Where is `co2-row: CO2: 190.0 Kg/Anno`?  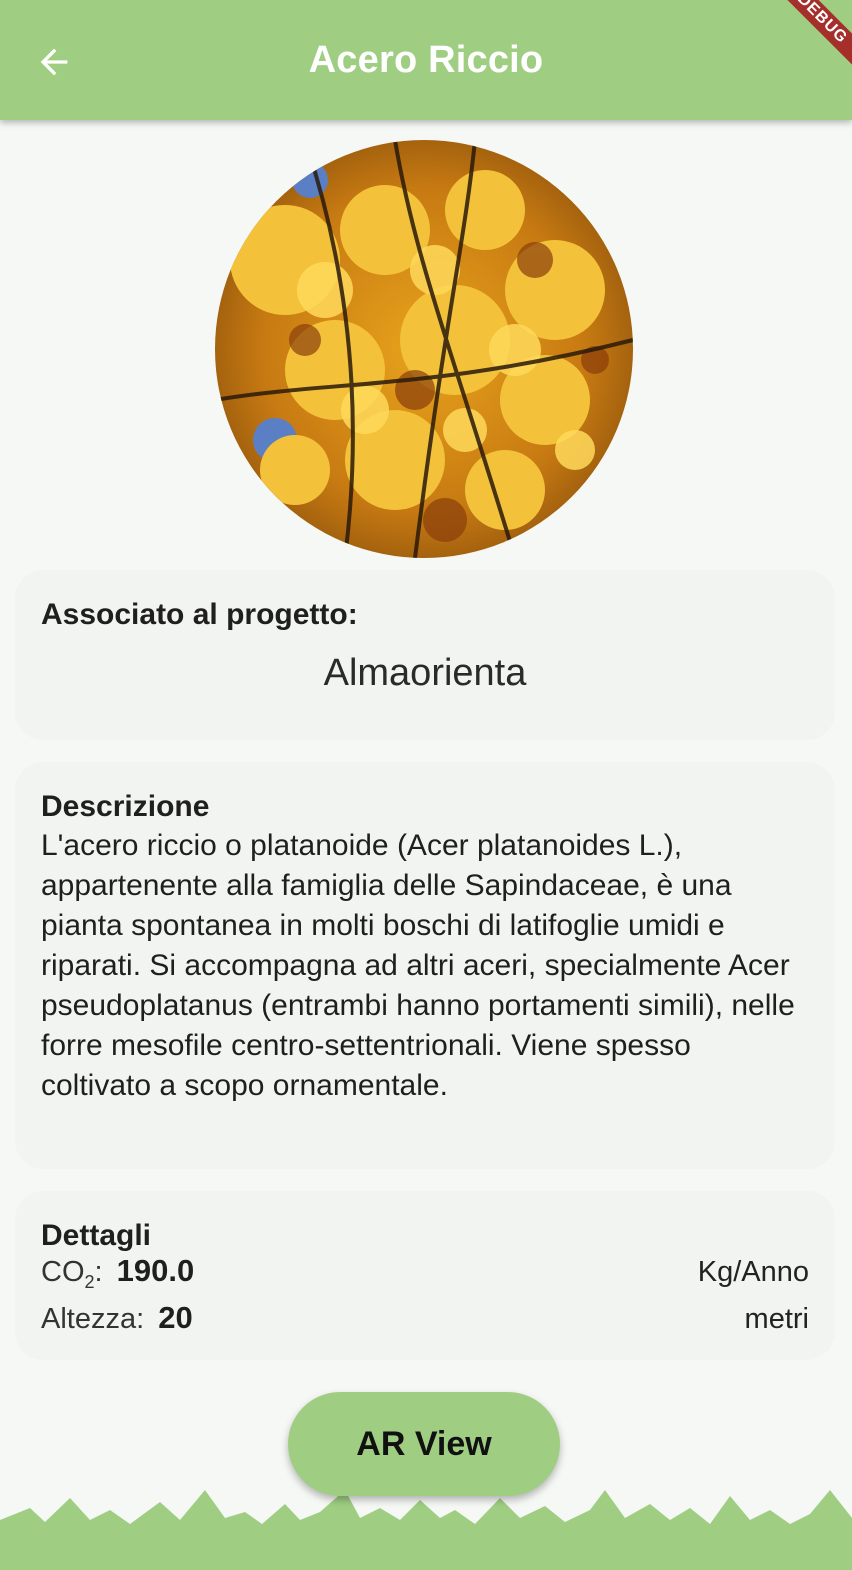 co2-row: CO2: 190.0 Kg/Anno is located at coordinates (425, 1276).